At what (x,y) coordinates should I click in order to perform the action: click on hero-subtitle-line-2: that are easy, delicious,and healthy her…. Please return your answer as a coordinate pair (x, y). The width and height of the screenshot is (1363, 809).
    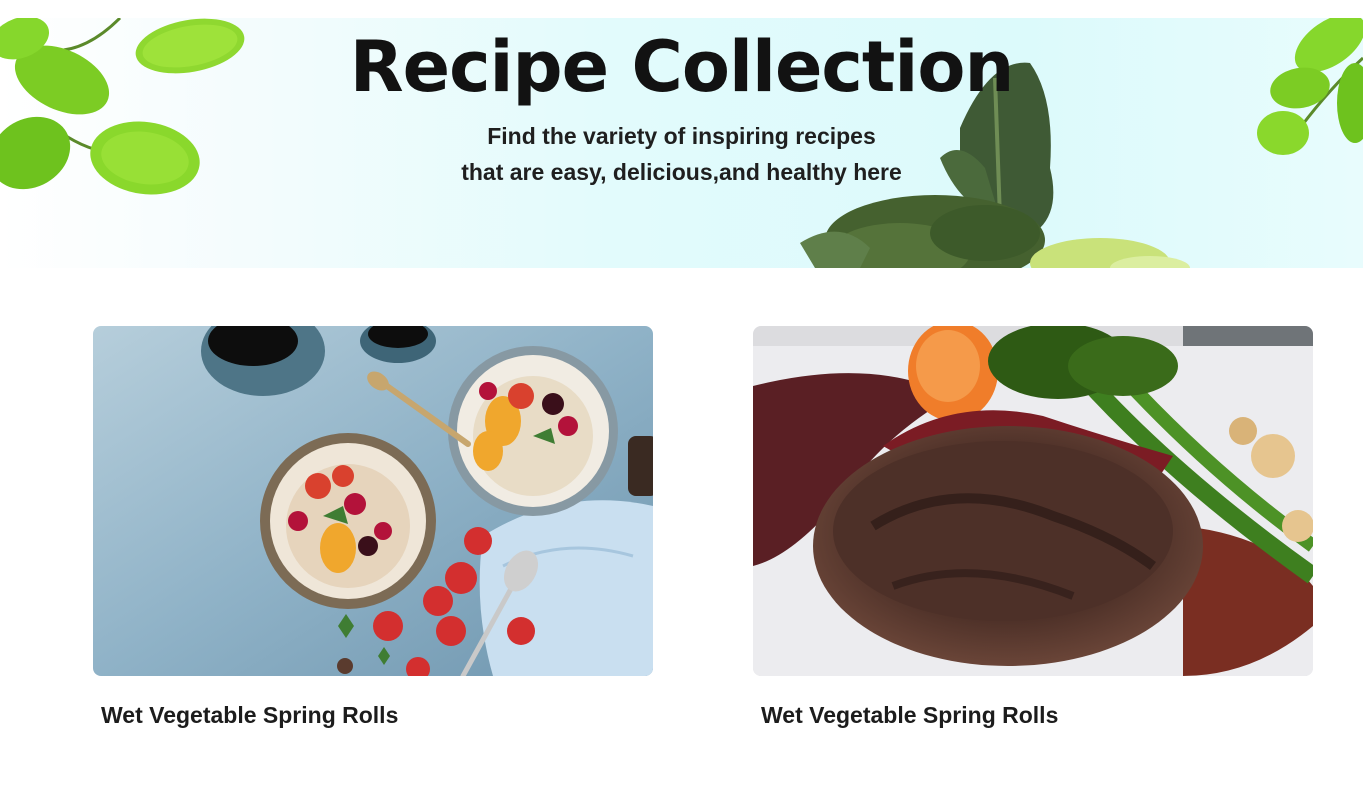
    Looking at the image, I should click on (681, 172).